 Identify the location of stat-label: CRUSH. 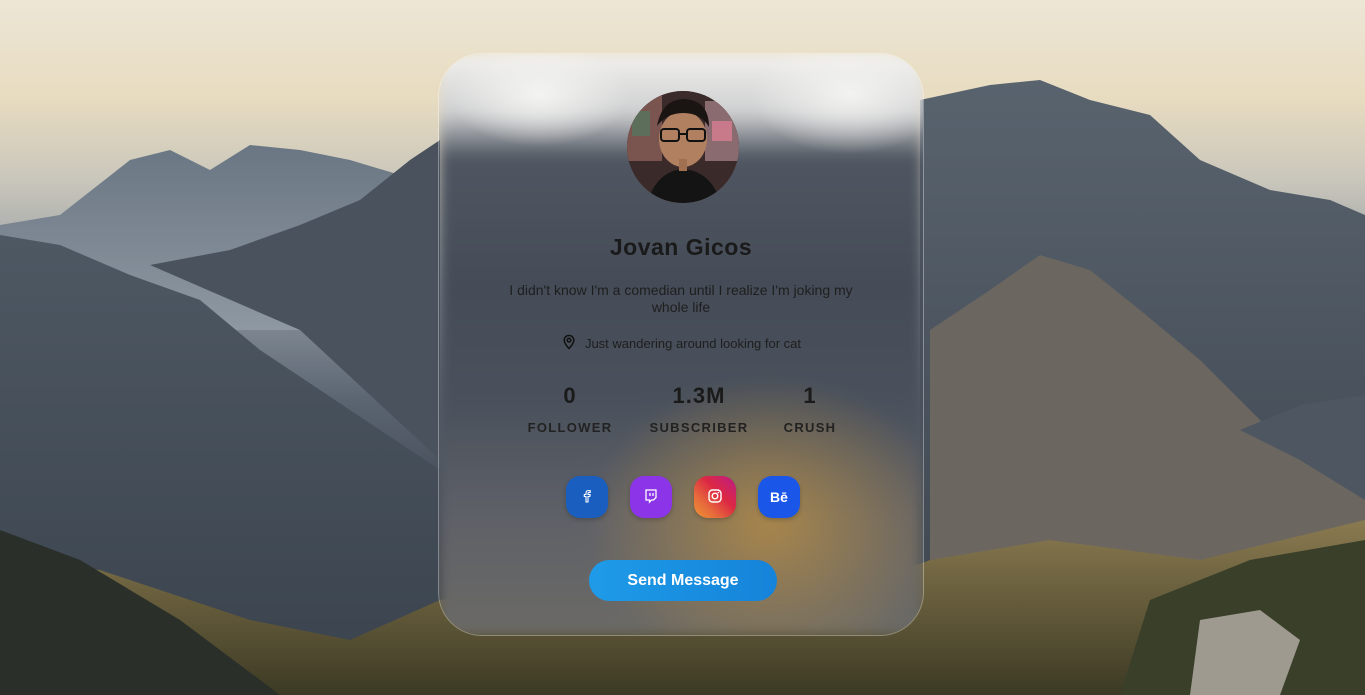
(810, 427).